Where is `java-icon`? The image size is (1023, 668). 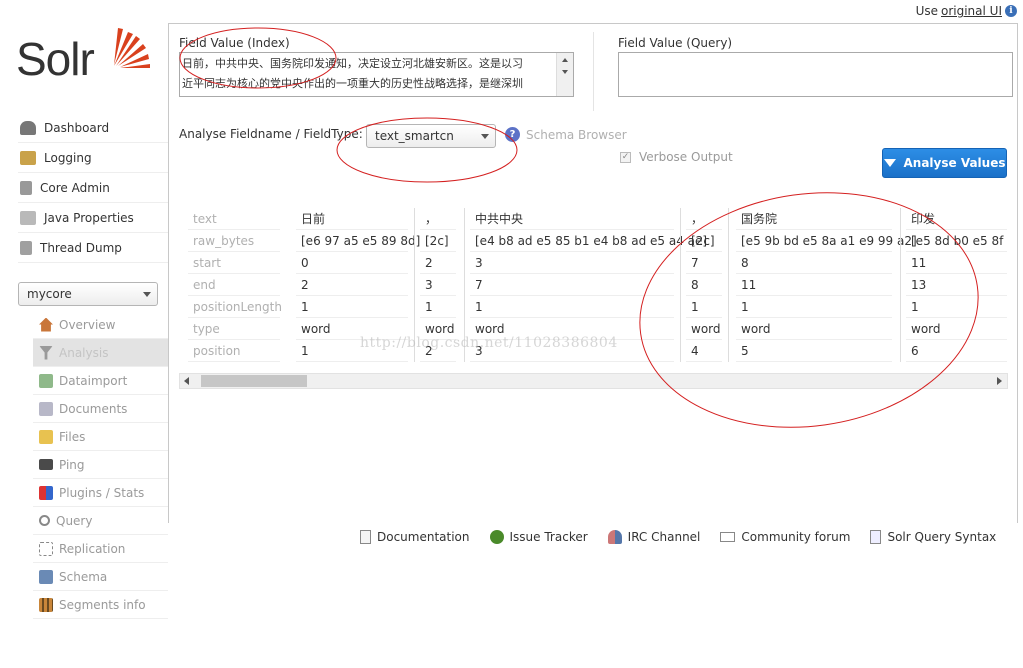 java-icon is located at coordinates (28, 217).